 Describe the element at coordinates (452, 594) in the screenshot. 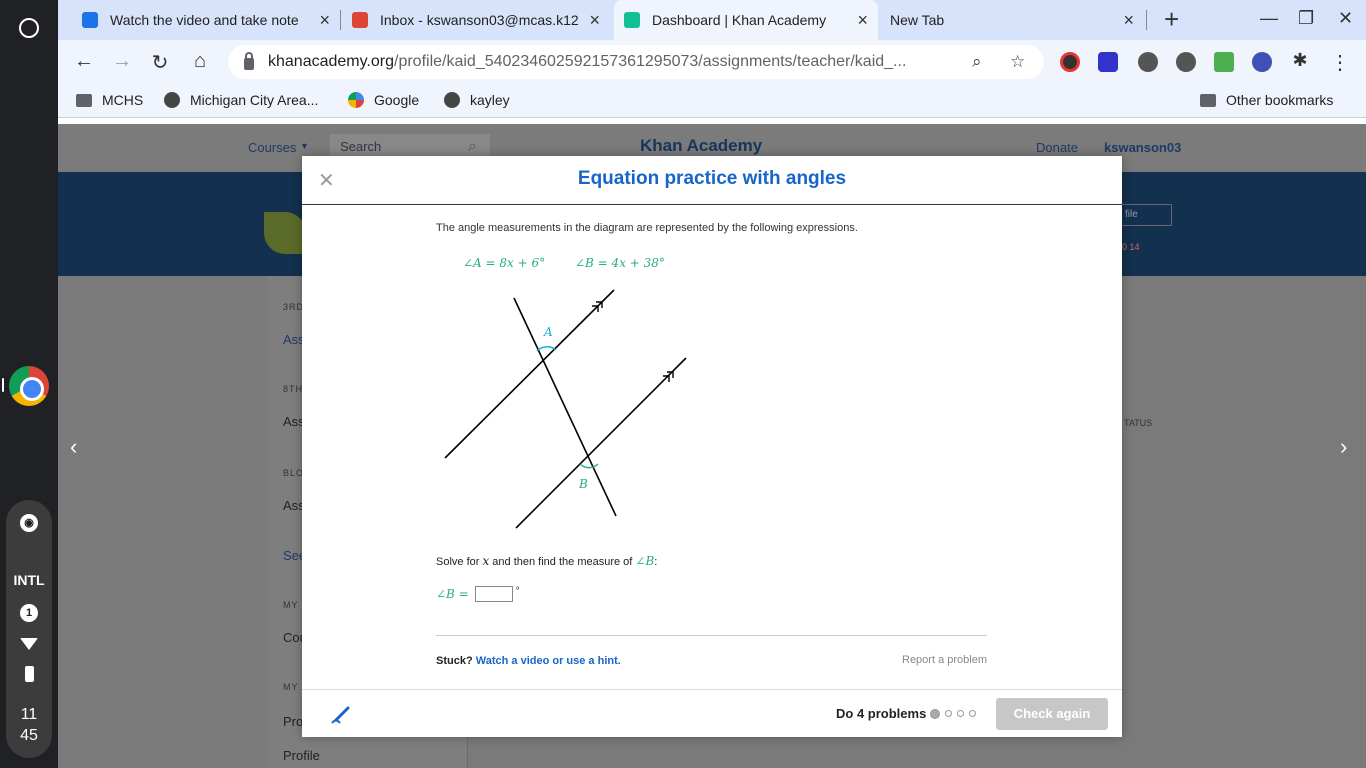

I see `answer-lhs: ∠B =` at that location.